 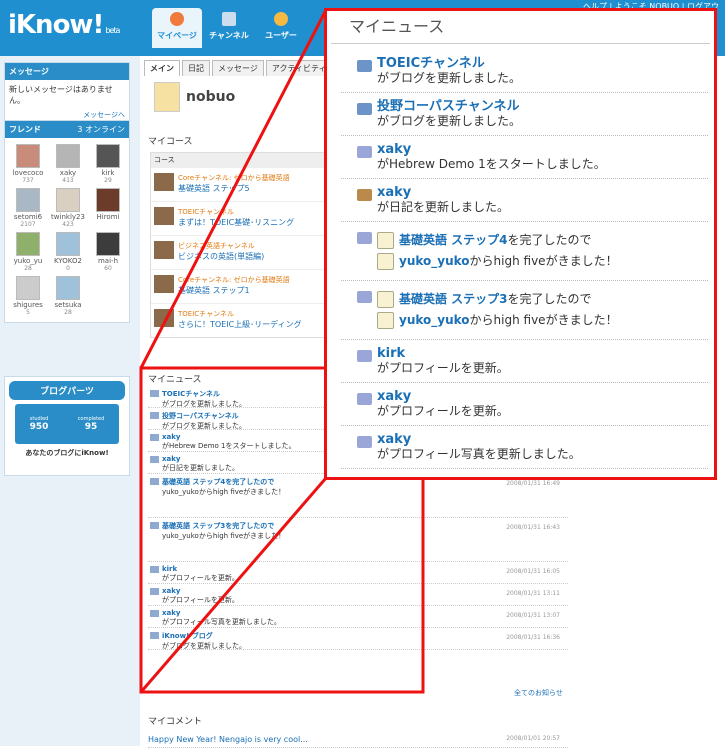 I want to click on tab-label: ユーザー, so click(x=281, y=35).